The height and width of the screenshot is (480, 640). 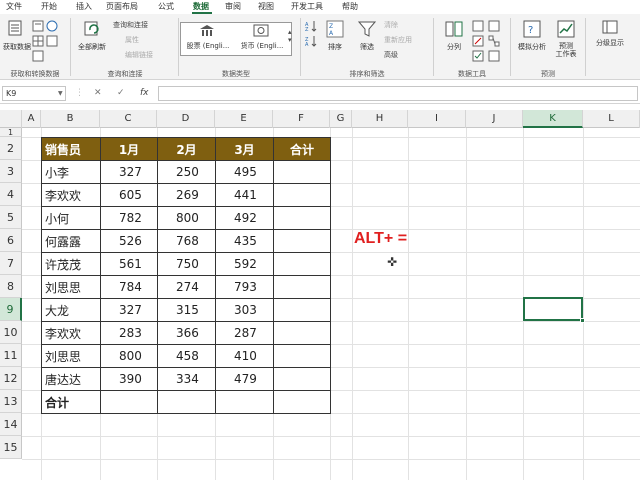 I want to click on existing-connections-icon, so click(x=38, y=56).